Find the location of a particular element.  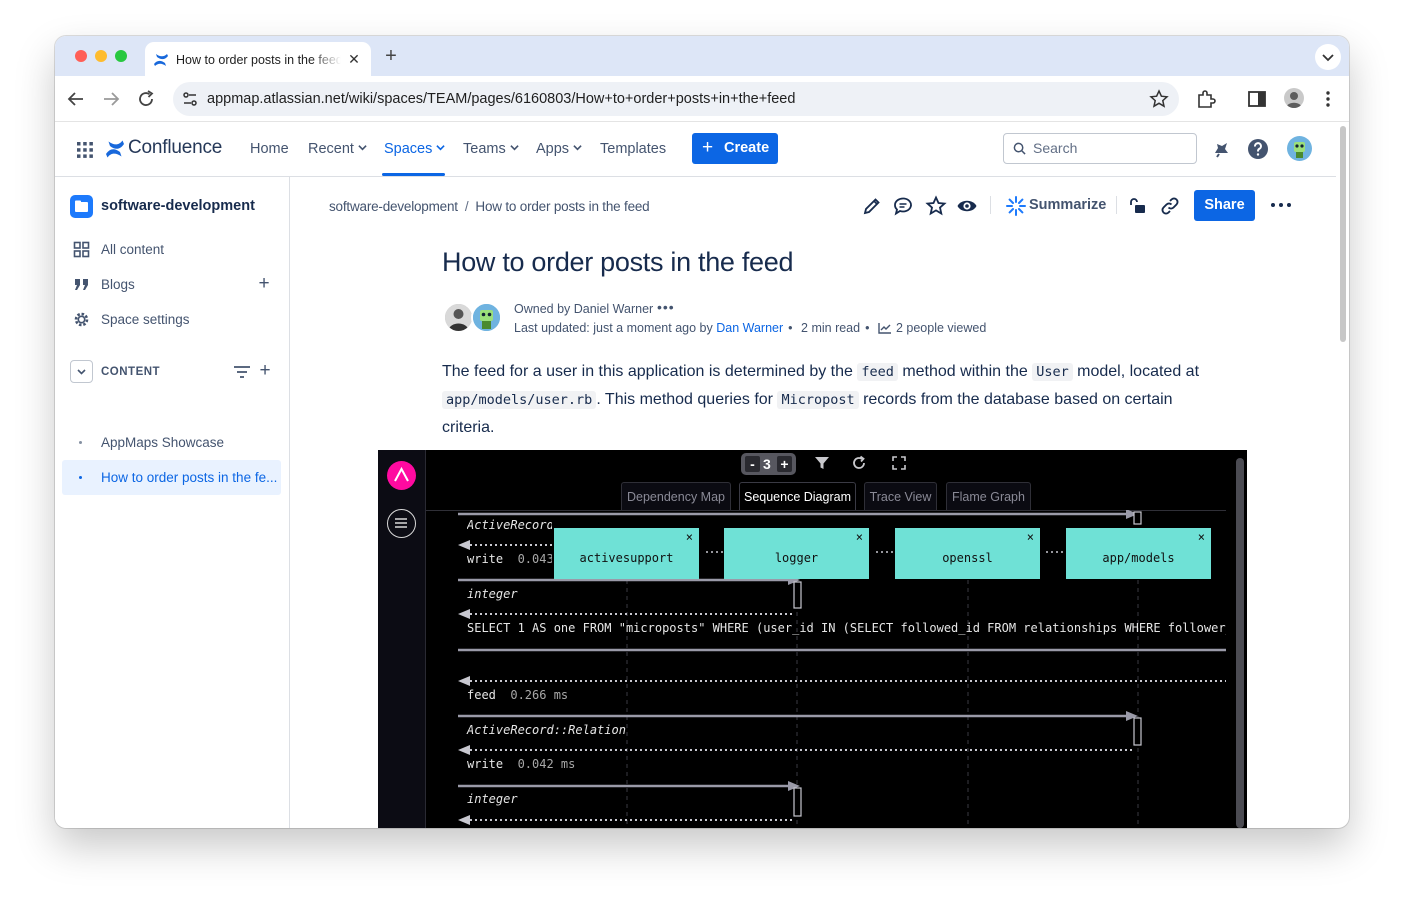

space-name: software-development is located at coordinates (178, 206).